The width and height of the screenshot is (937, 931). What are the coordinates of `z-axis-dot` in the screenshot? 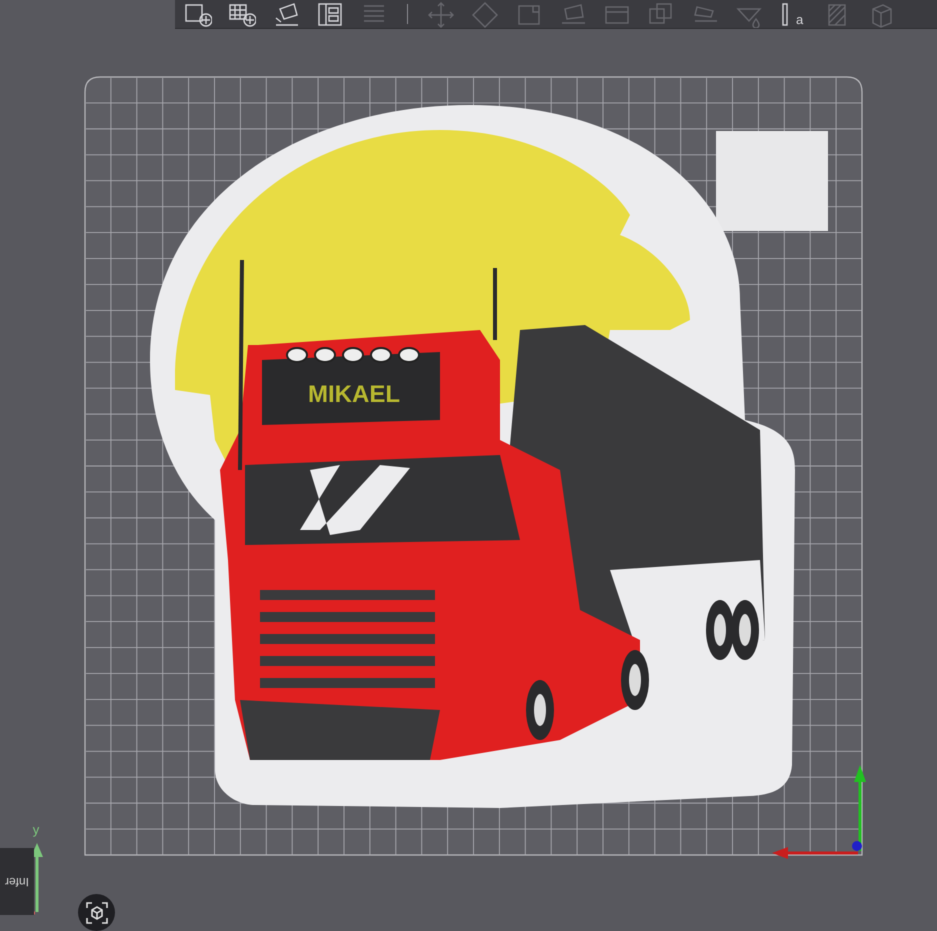 It's located at (857, 846).